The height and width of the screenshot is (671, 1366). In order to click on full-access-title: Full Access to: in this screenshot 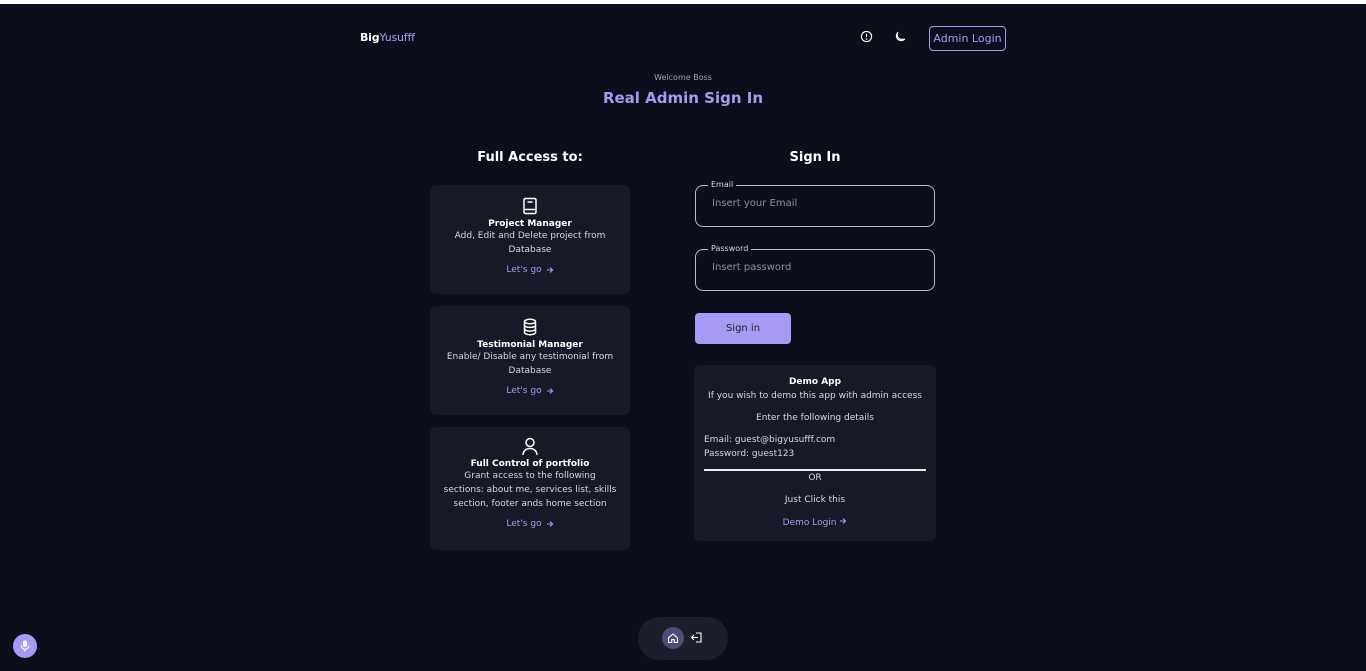, I will do `click(530, 157)`.